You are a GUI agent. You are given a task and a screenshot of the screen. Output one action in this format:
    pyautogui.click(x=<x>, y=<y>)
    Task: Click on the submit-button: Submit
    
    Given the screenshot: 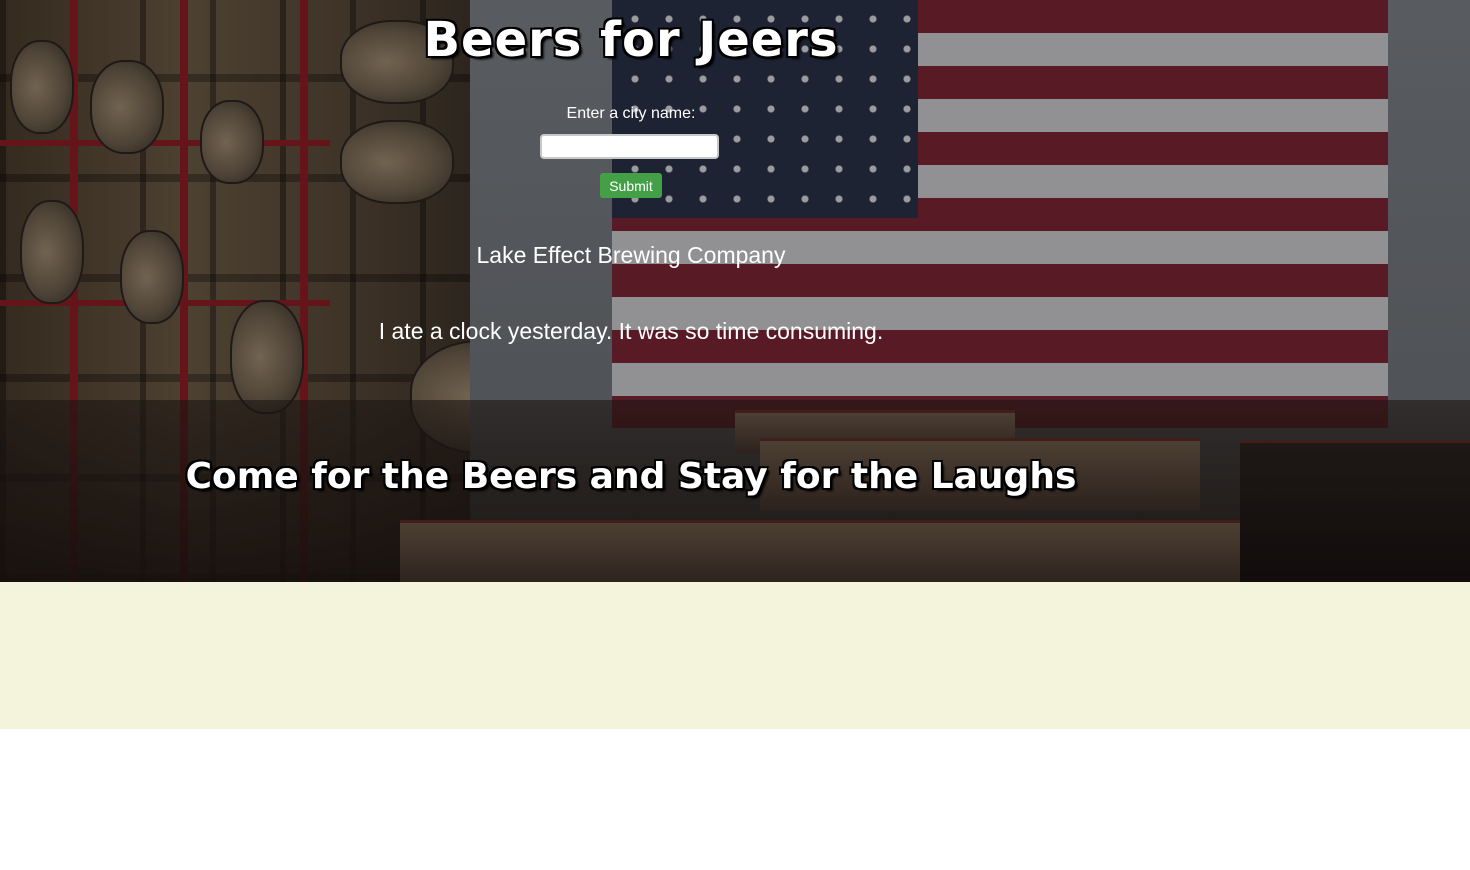 What is the action you would take?
    pyautogui.click(x=631, y=185)
    